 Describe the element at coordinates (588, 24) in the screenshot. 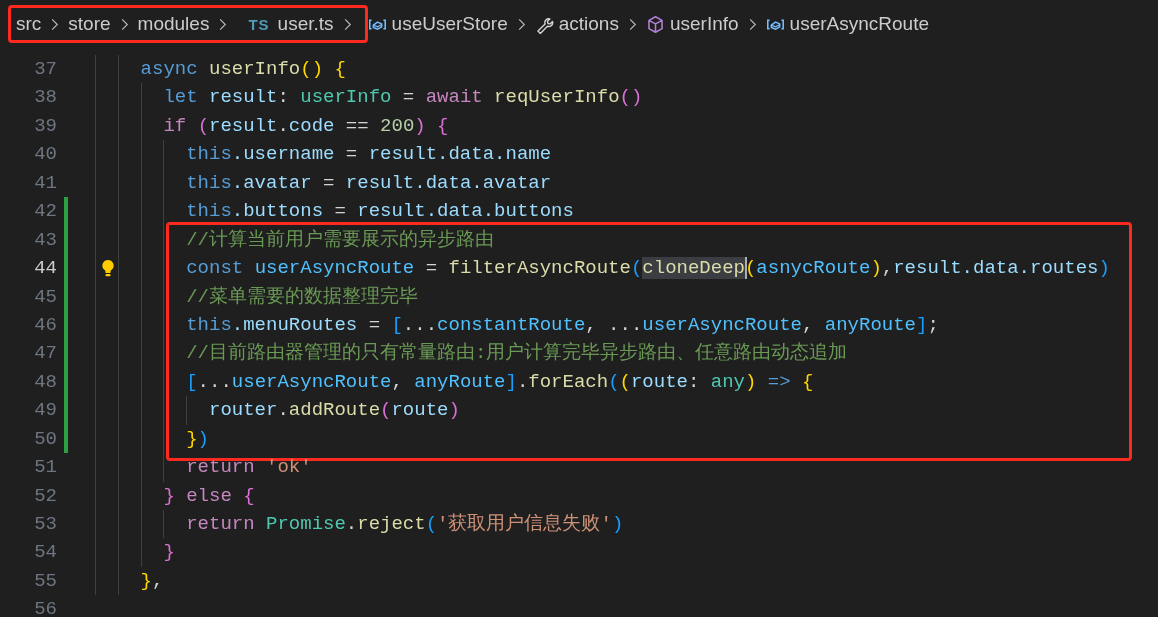

I see `breadcrumb-item: actions` at that location.